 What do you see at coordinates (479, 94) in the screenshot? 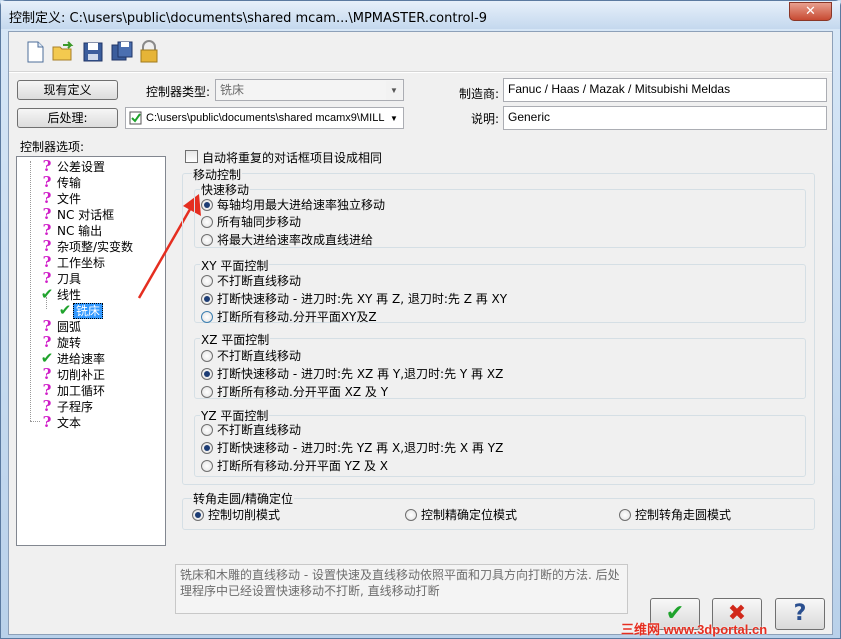
I see `manufacturer-label: 制造商:` at bounding box center [479, 94].